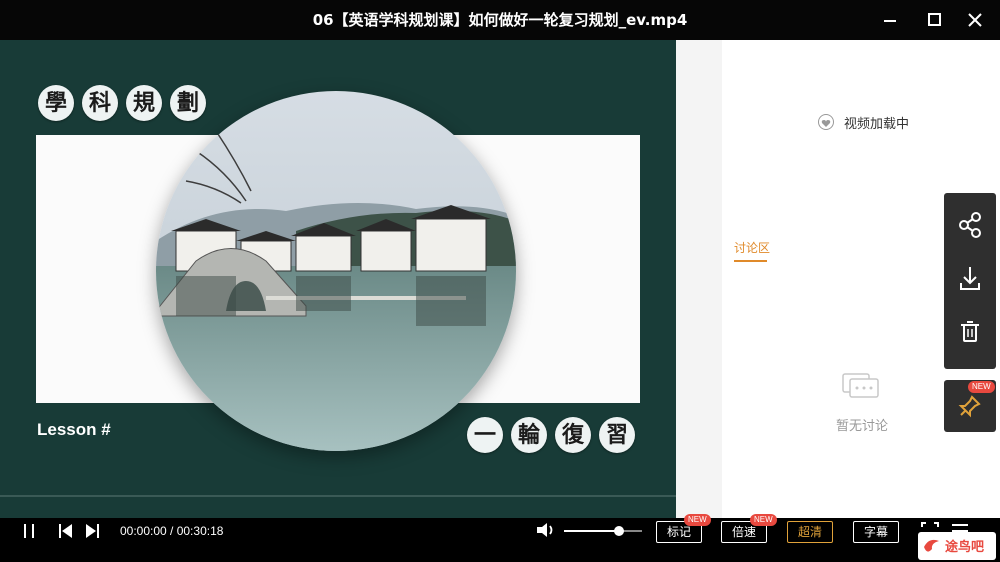 This screenshot has width=1000, height=562. What do you see at coordinates (529, 435) in the screenshot?
I see `subtitle-char-2: 輪` at bounding box center [529, 435].